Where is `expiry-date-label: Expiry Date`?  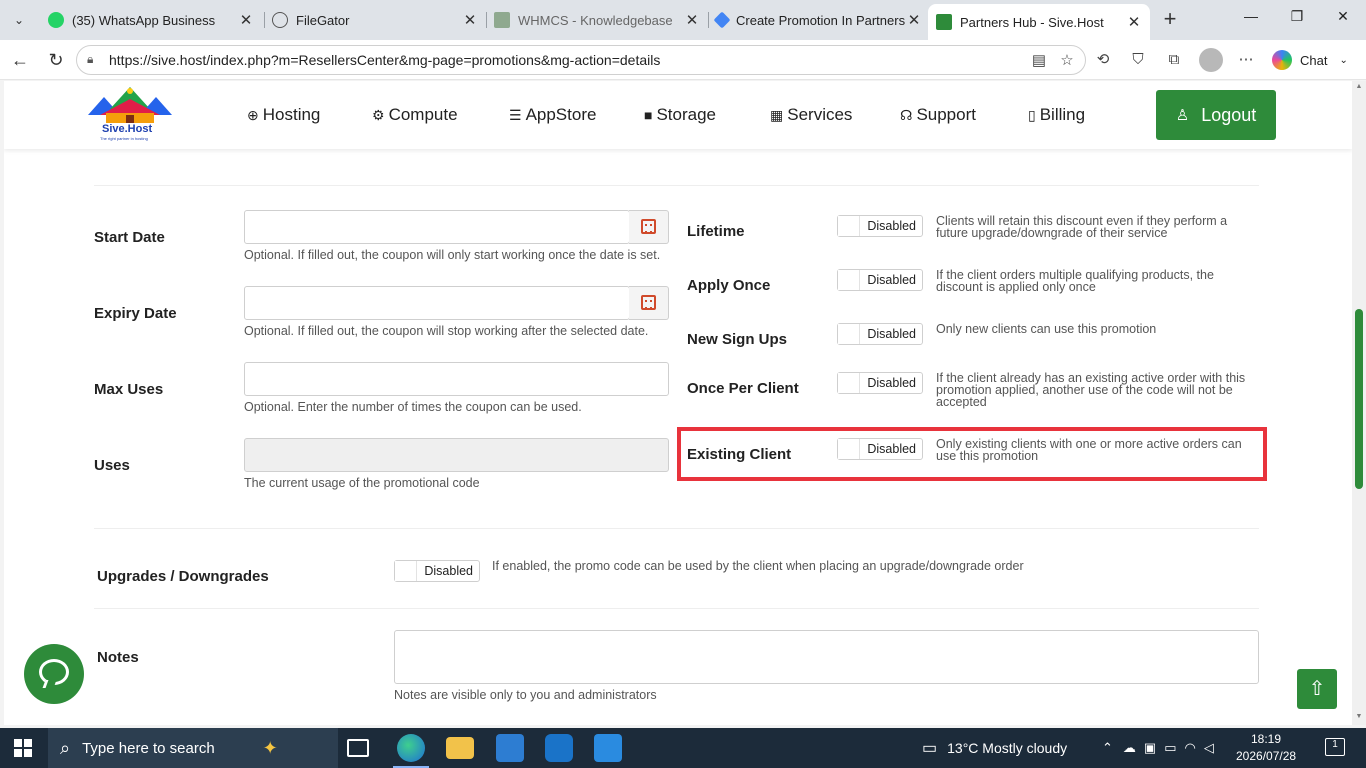
expiry-date-label: Expiry Date is located at coordinates (135, 313).